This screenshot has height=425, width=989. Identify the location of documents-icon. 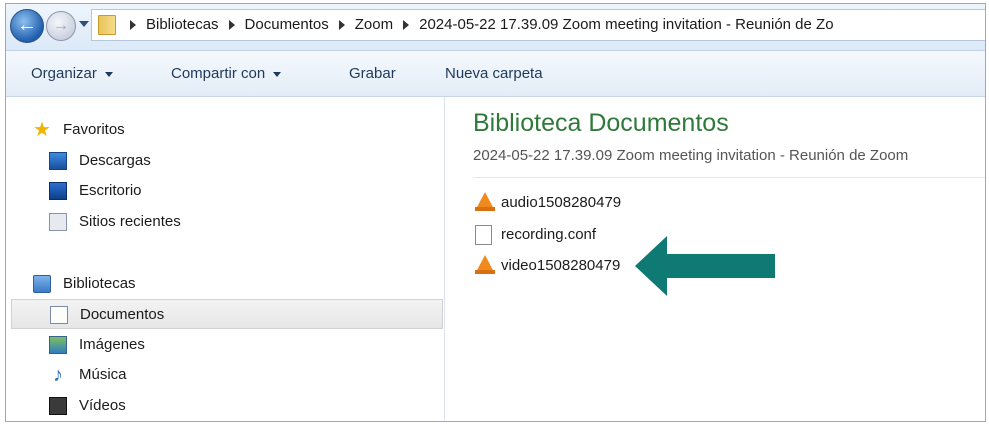
(59, 315).